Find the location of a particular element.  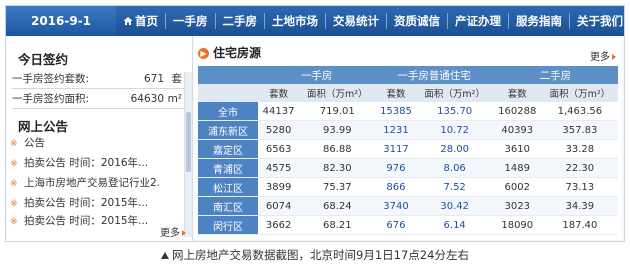

sign-row-count: 一手房签约套数: 671 套 is located at coordinates (98, 79).